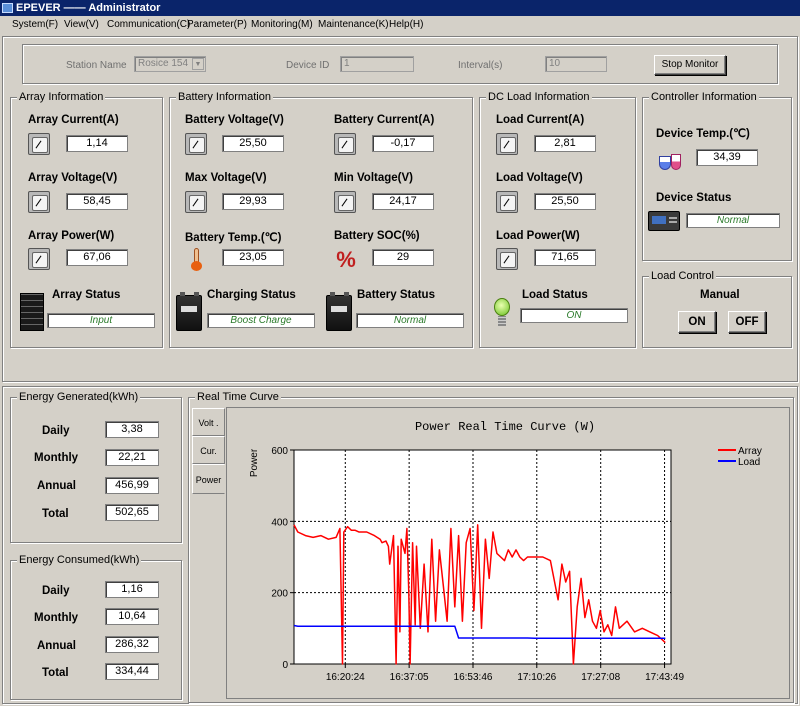 Image resolution: width=800 pixels, height=706 pixels. What do you see at coordinates (86, 295) in the screenshot?
I see `array-status-label: Array Status` at bounding box center [86, 295].